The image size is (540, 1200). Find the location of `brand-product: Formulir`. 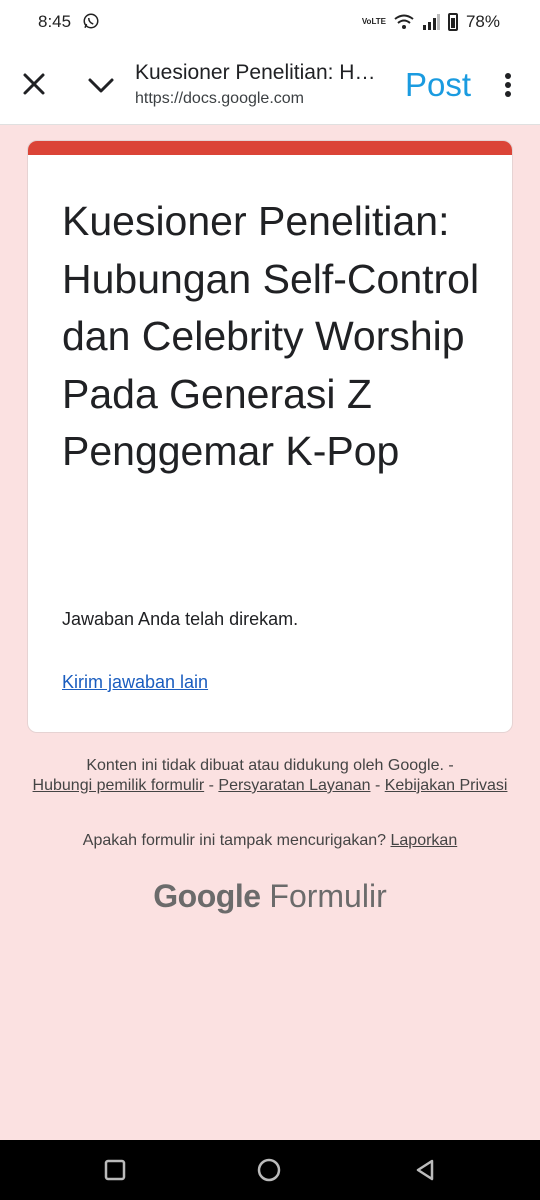

brand-product: Formulir is located at coordinates (328, 896).